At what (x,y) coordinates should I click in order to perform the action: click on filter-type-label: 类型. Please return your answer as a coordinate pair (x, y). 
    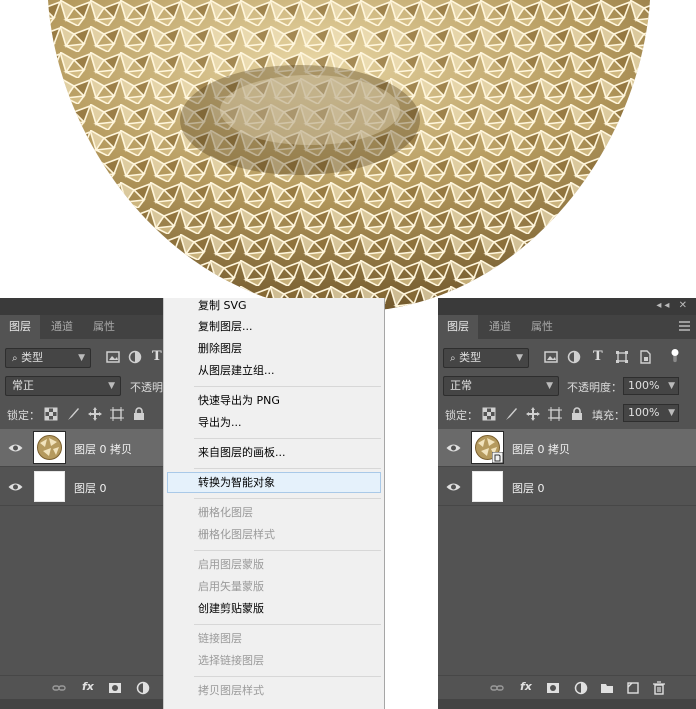
    Looking at the image, I should click on (470, 357).